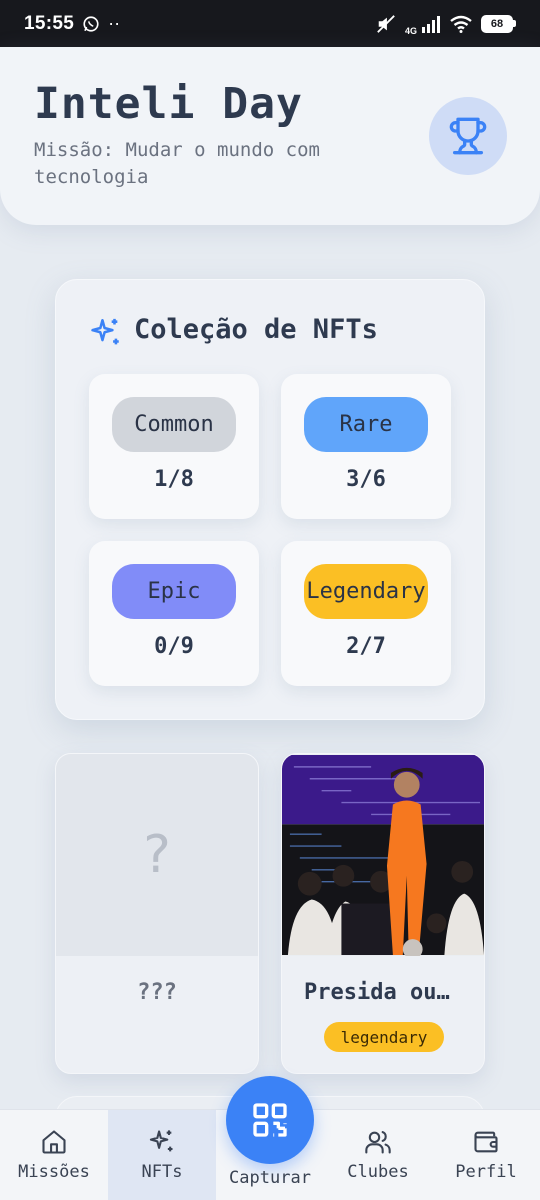  I want to click on rarity-count-legendary: 2/7, so click(366, 646).